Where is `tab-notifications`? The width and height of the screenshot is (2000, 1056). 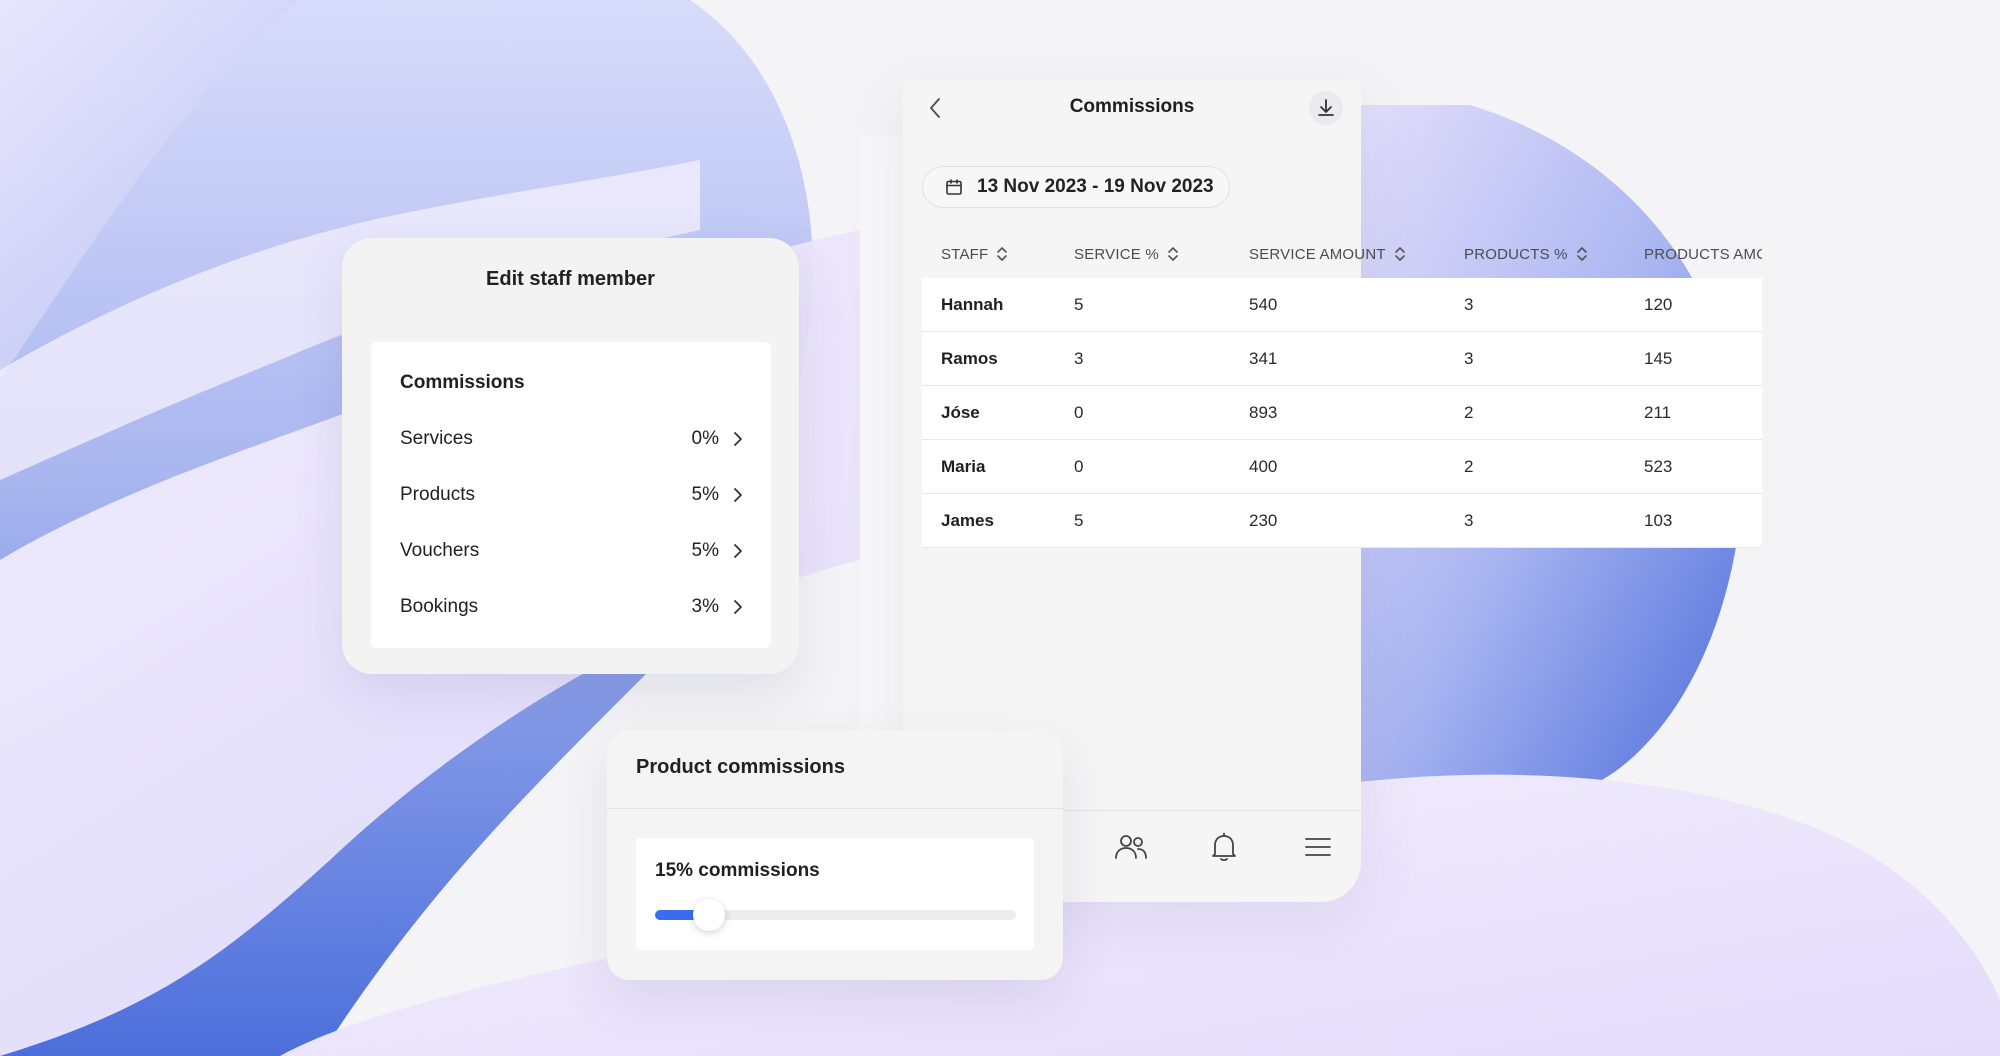 tab-notifications is located at coordinates (1224, 847).